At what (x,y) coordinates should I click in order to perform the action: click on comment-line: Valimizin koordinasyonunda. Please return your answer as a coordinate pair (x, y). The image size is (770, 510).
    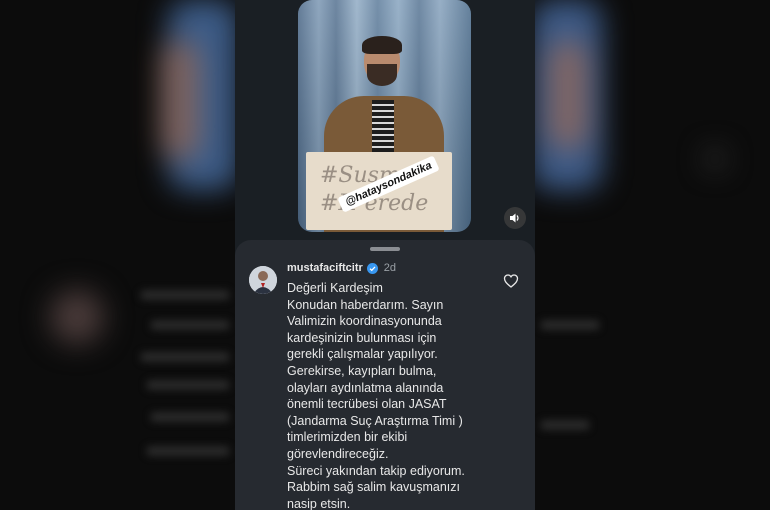
    Looking at the image, I should click on (364, 321).